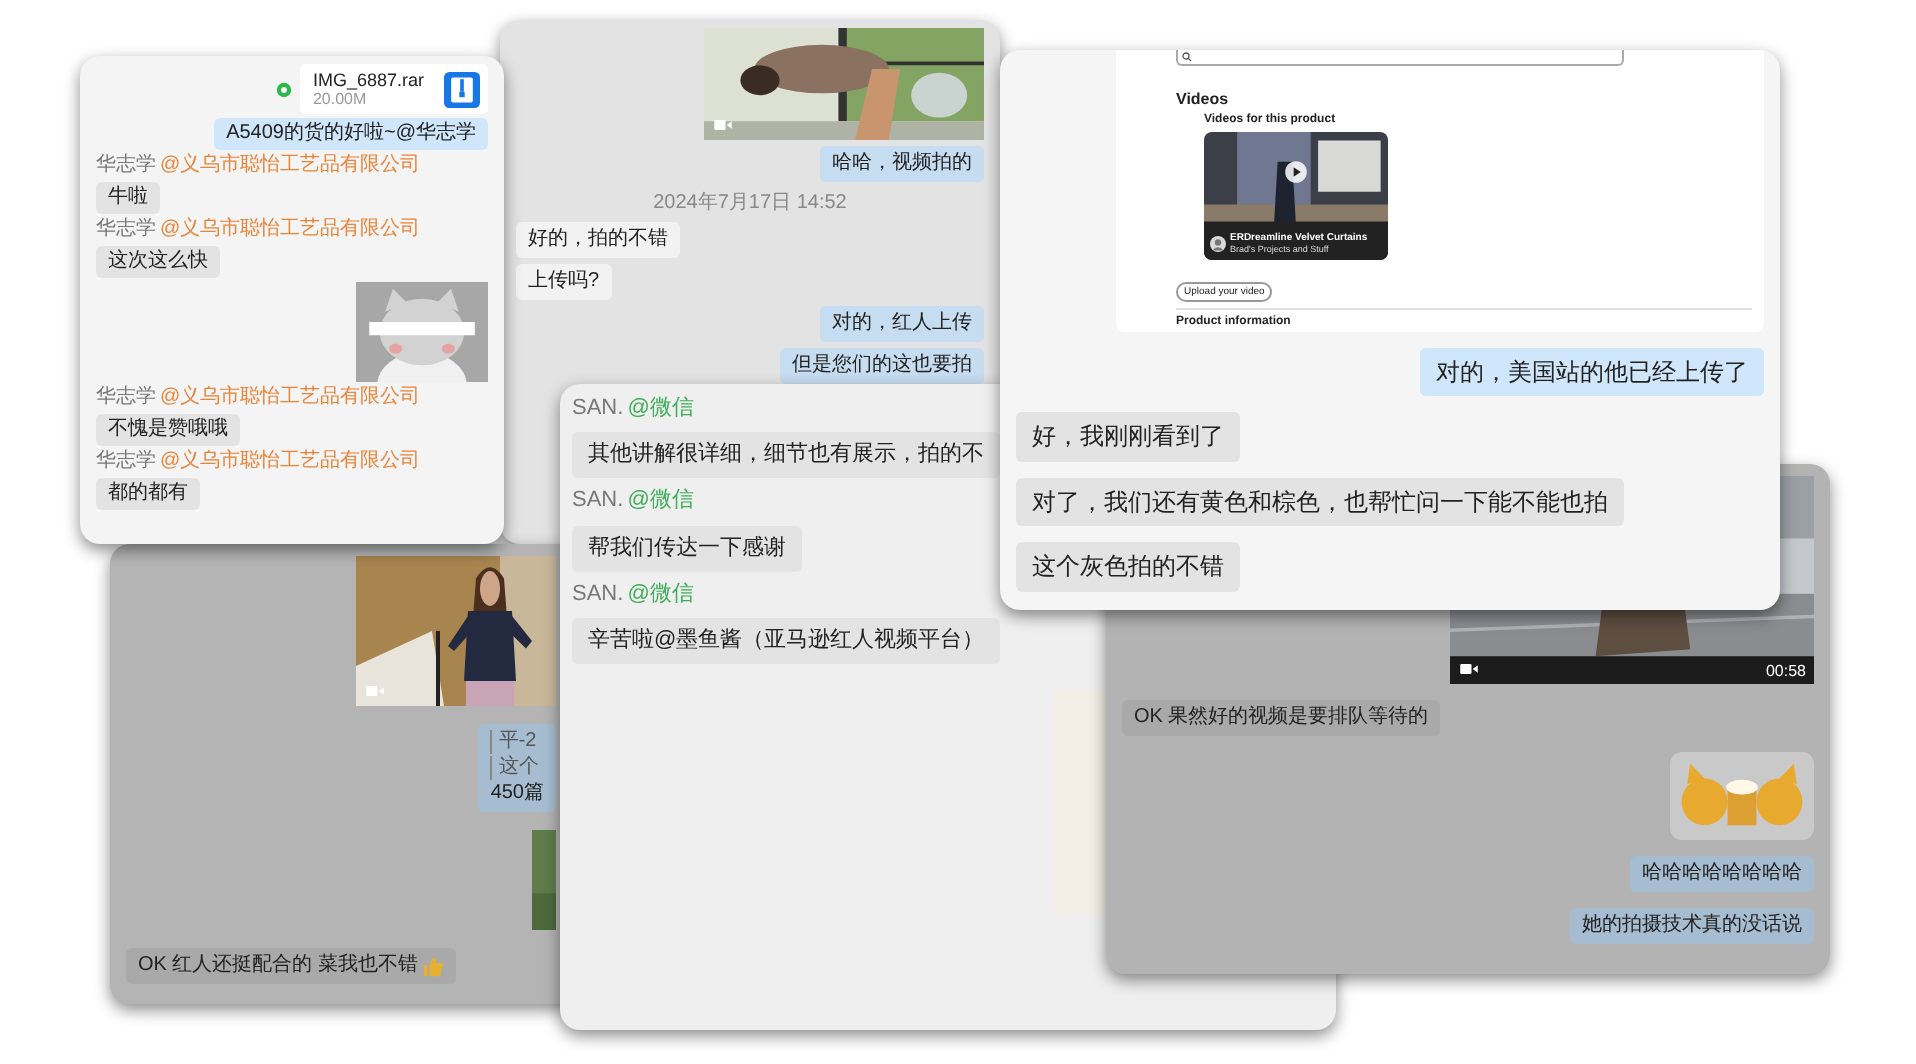  What do you see at coordinates (1400, 58) in the screenshot?
I see `search-field` at bounding box center [1400, 58].